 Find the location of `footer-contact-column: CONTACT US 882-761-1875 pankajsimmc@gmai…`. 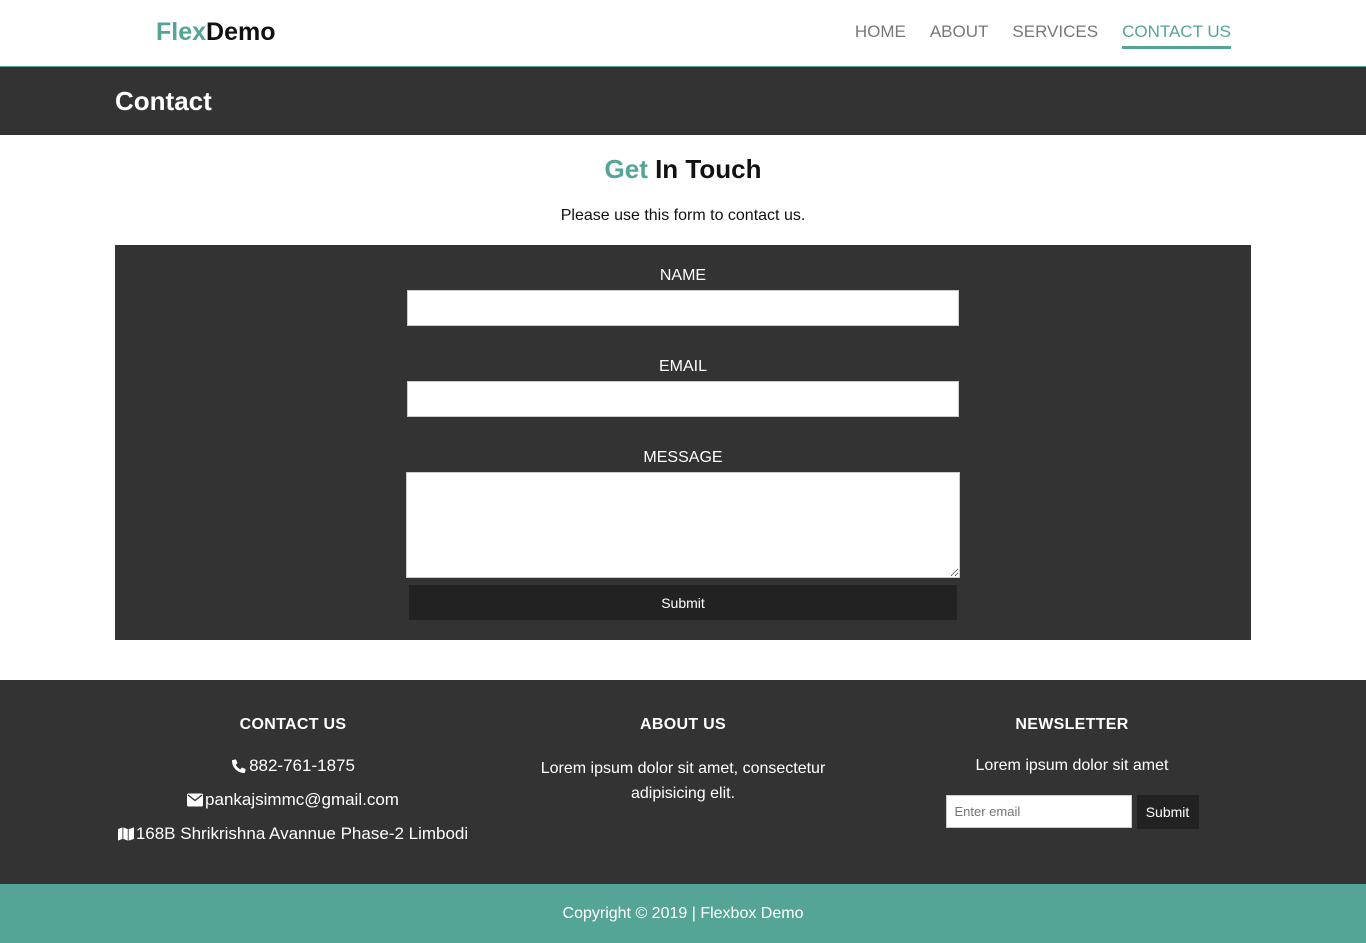

footer-contact-column: CONTACT US 882-761-1875 pankajsimmc@gmai… is located at coordinates (293, 780).